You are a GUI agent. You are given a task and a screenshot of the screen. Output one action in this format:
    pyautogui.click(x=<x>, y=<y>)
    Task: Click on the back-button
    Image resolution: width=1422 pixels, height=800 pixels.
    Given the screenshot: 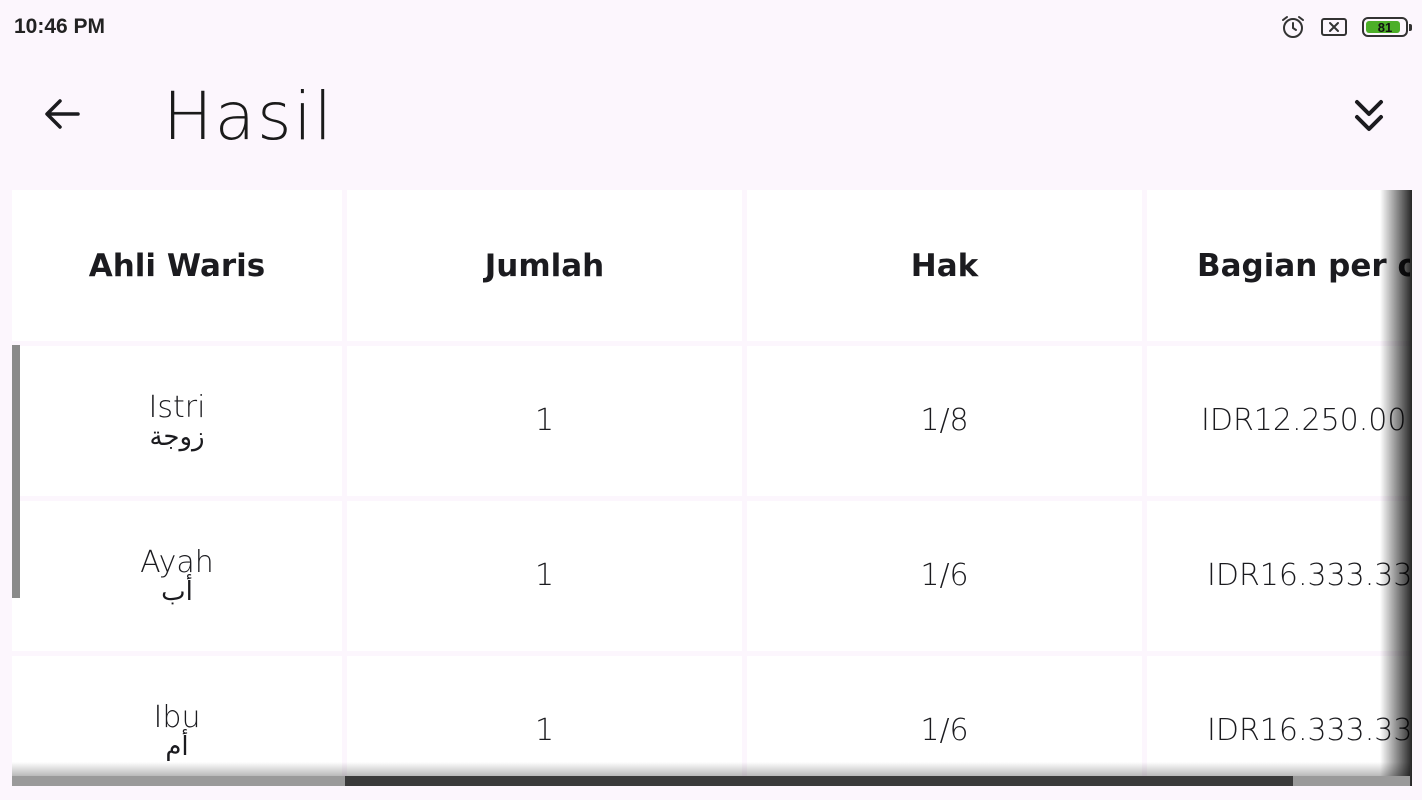 What is the action you would take?
    pyautogui.click(x=62, y=116)
    